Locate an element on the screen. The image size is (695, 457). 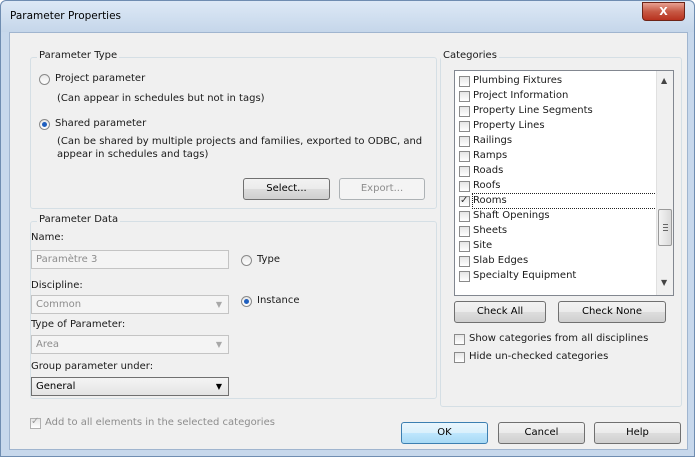
add-to-all-checkbox is located at coordinates (35, 422).